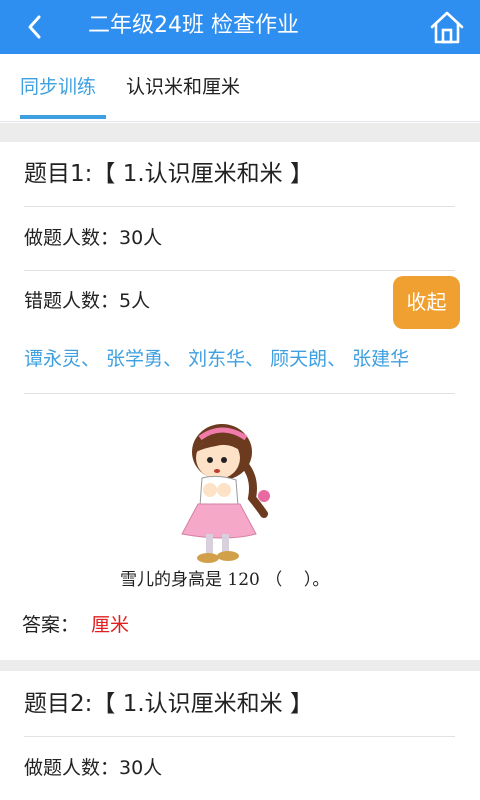 This screenshot has width=480, height=800. What do you see at coordinates (225, 580) in the screenshot?
I see `question-text: 雪儿的身高是 120 （ ）。` at bounding box center [225, 580].